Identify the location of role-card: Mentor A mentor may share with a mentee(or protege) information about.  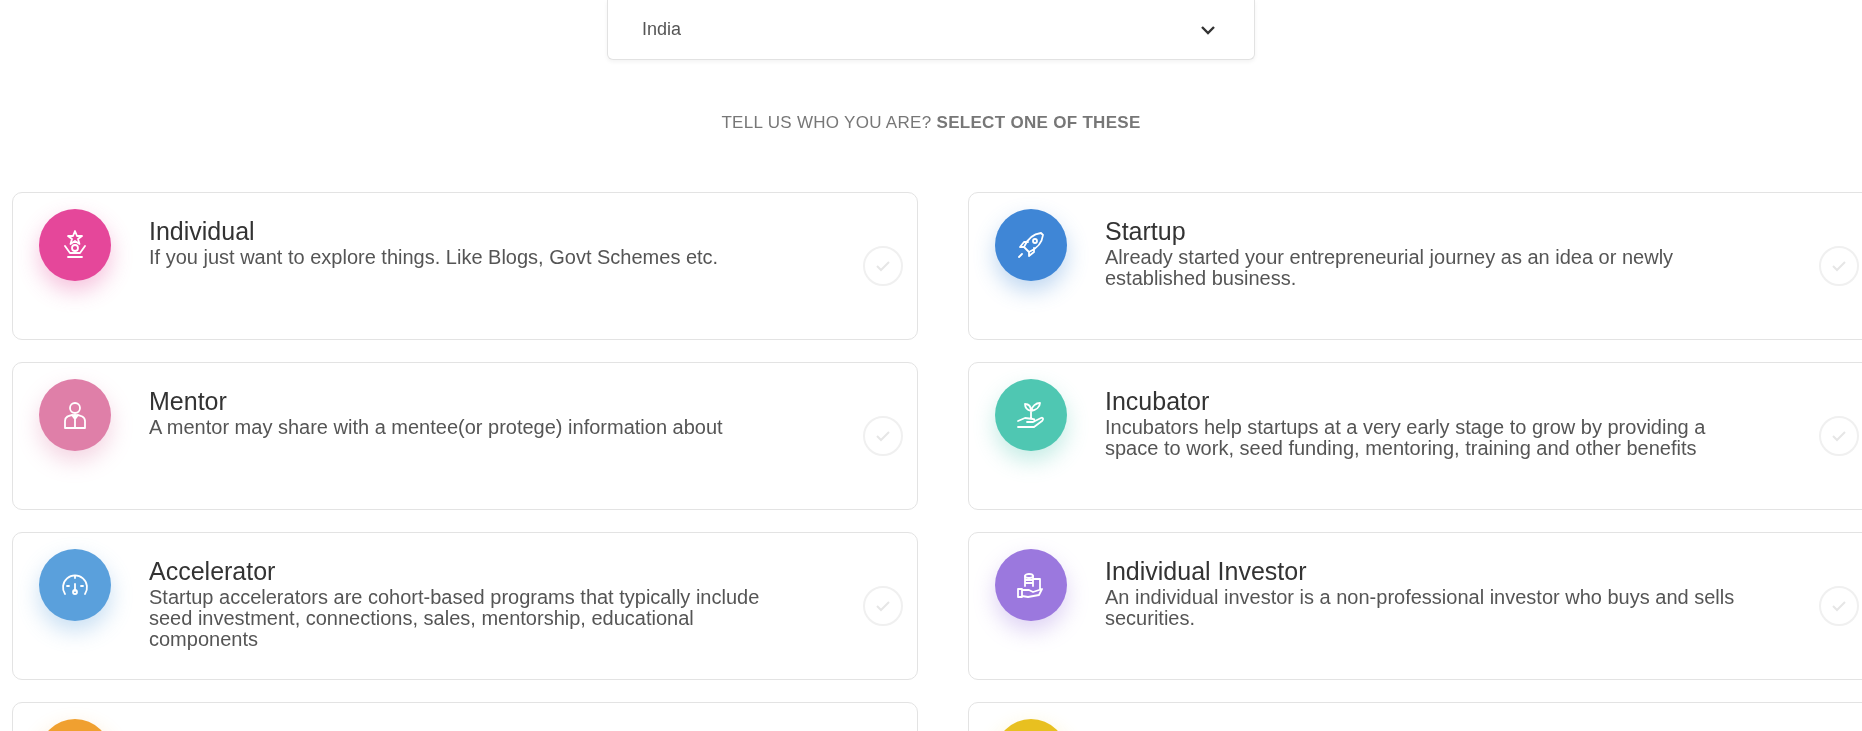
(465, 435).